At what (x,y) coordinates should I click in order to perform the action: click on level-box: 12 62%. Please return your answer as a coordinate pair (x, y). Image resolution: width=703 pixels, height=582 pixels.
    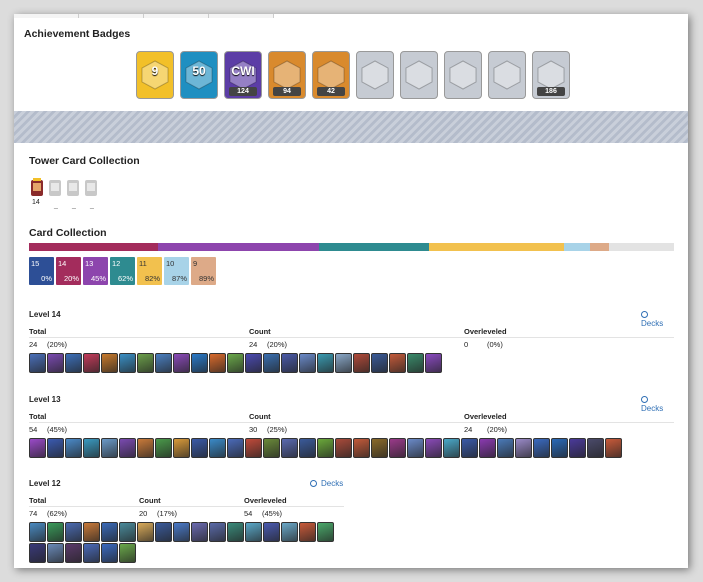
    Looking at the image, I should click on (122, 271).